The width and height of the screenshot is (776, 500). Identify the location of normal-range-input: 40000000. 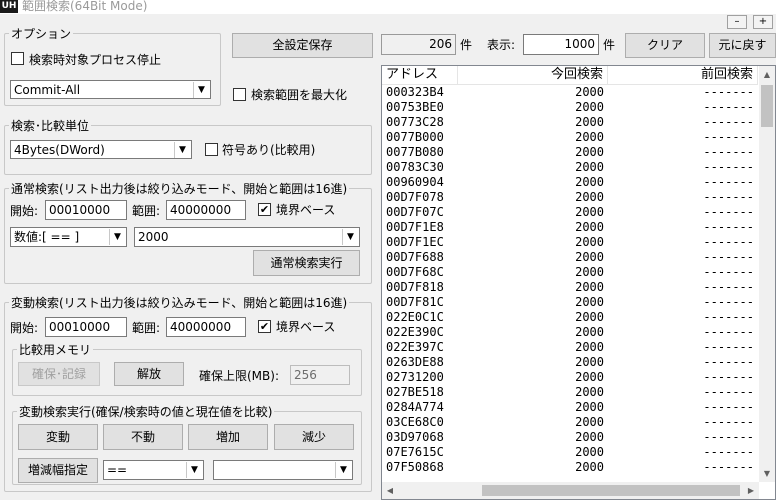
(206, 210).